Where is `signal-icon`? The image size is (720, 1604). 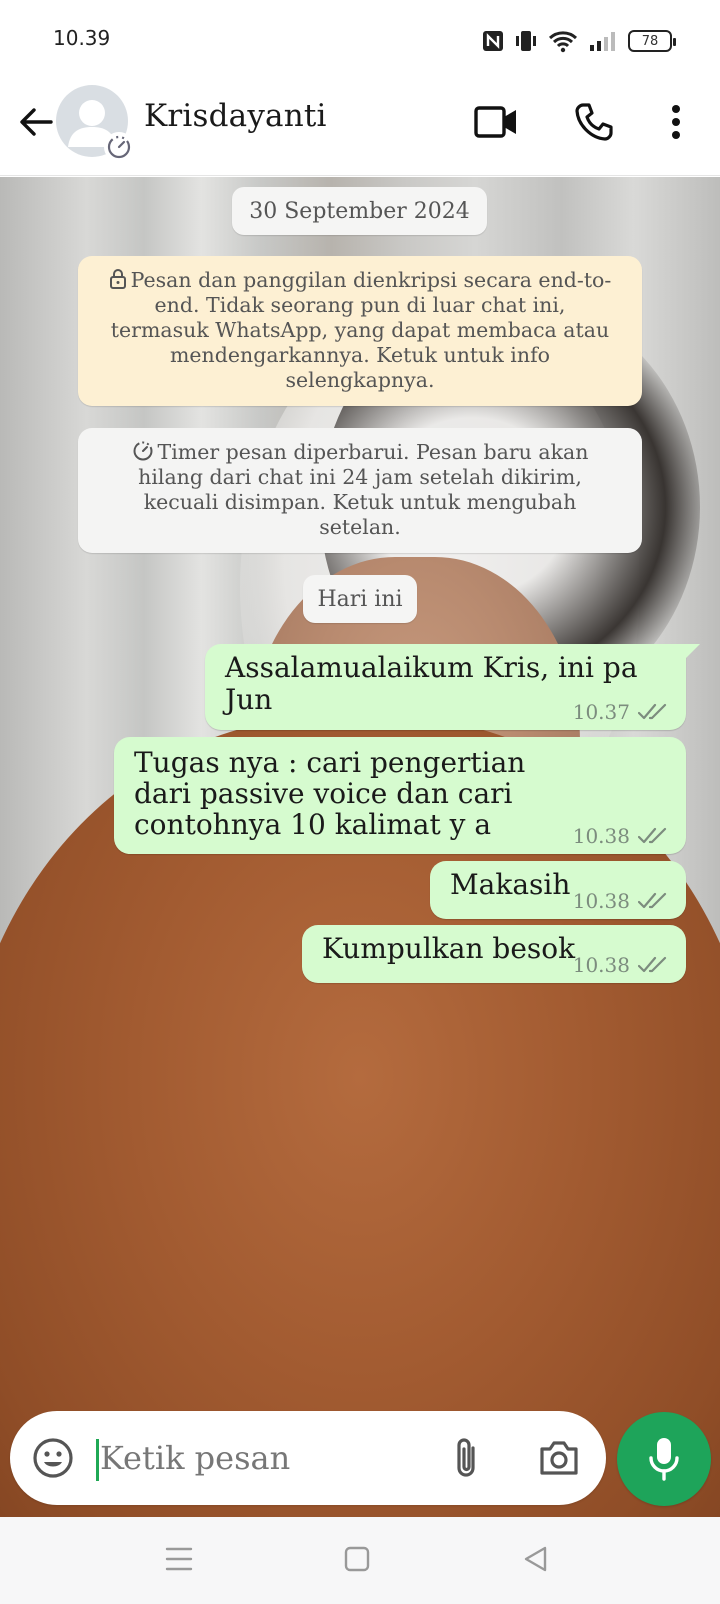
signal-icon is located at coordinates (602, 41).